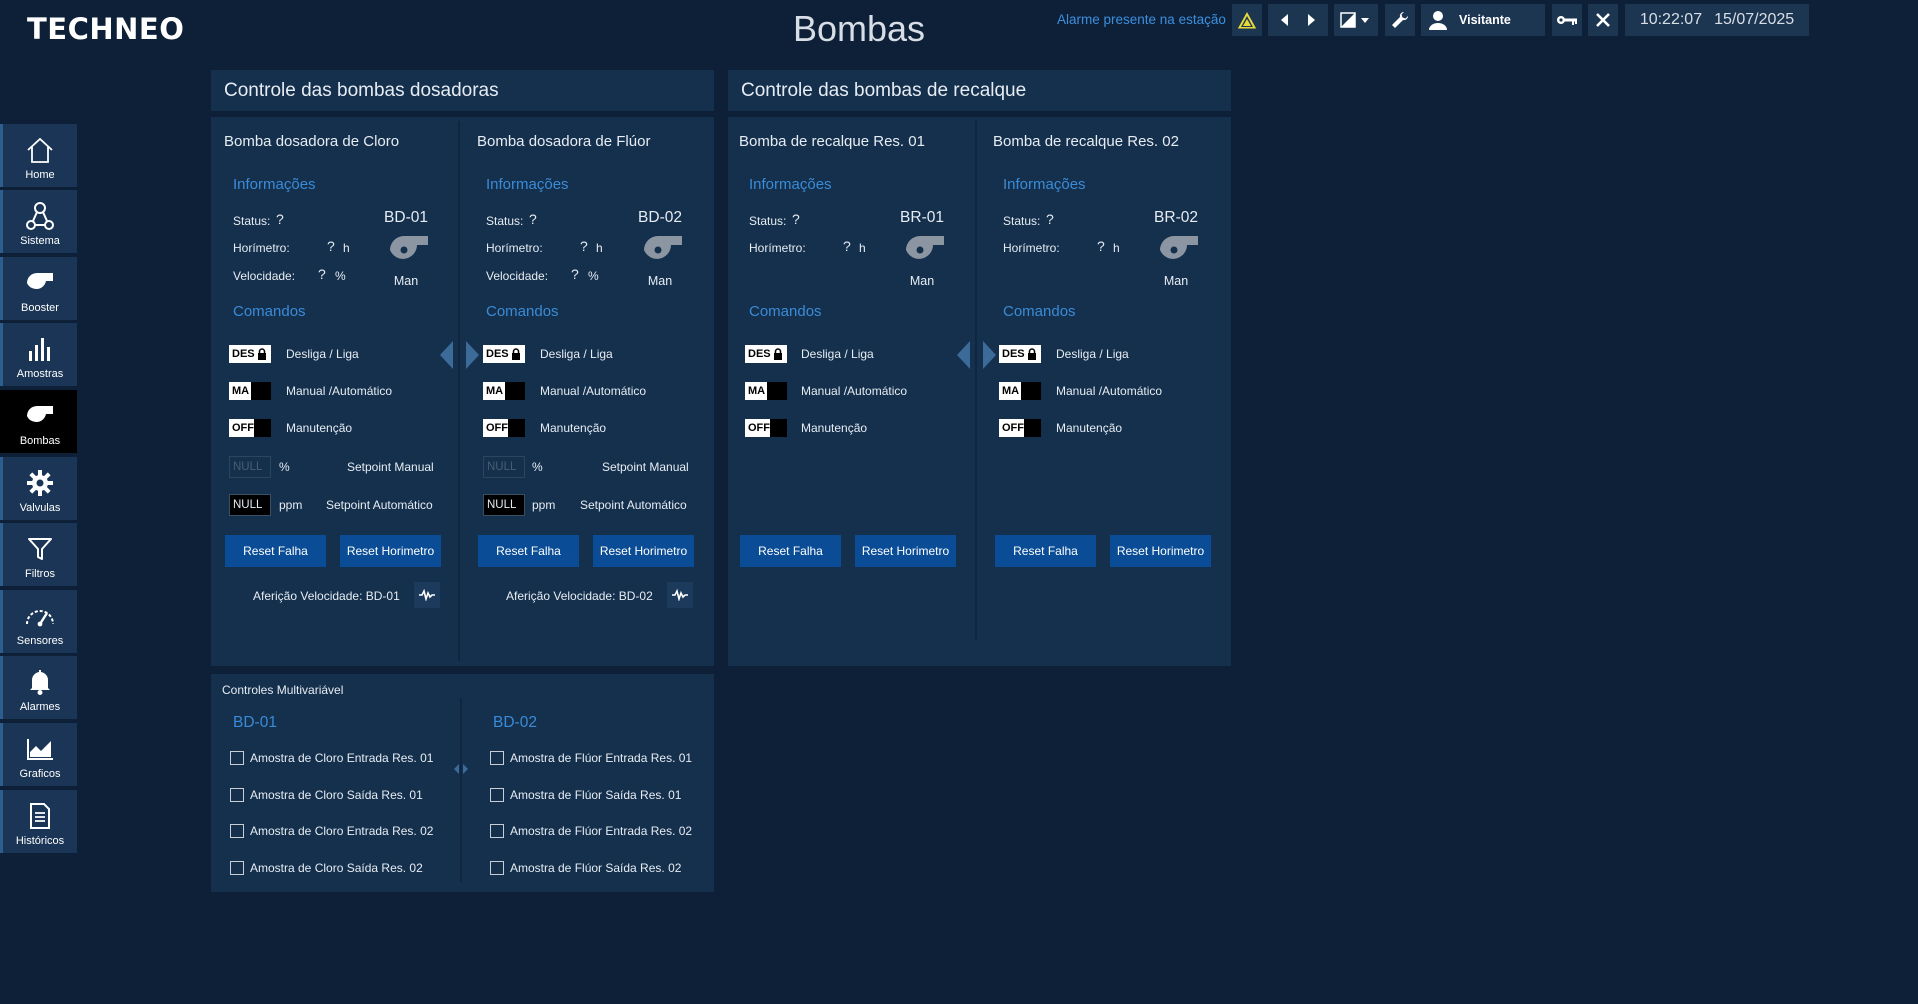  I want to click on user-button: Visitante, so click(1483, 20).